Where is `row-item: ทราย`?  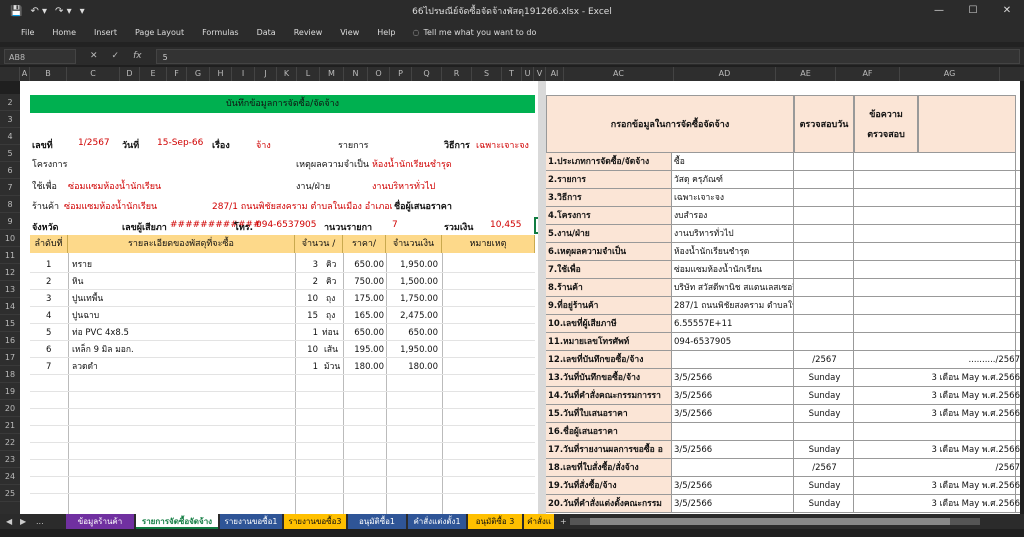
row-item: ทราย is located at coordinates (82, 265).